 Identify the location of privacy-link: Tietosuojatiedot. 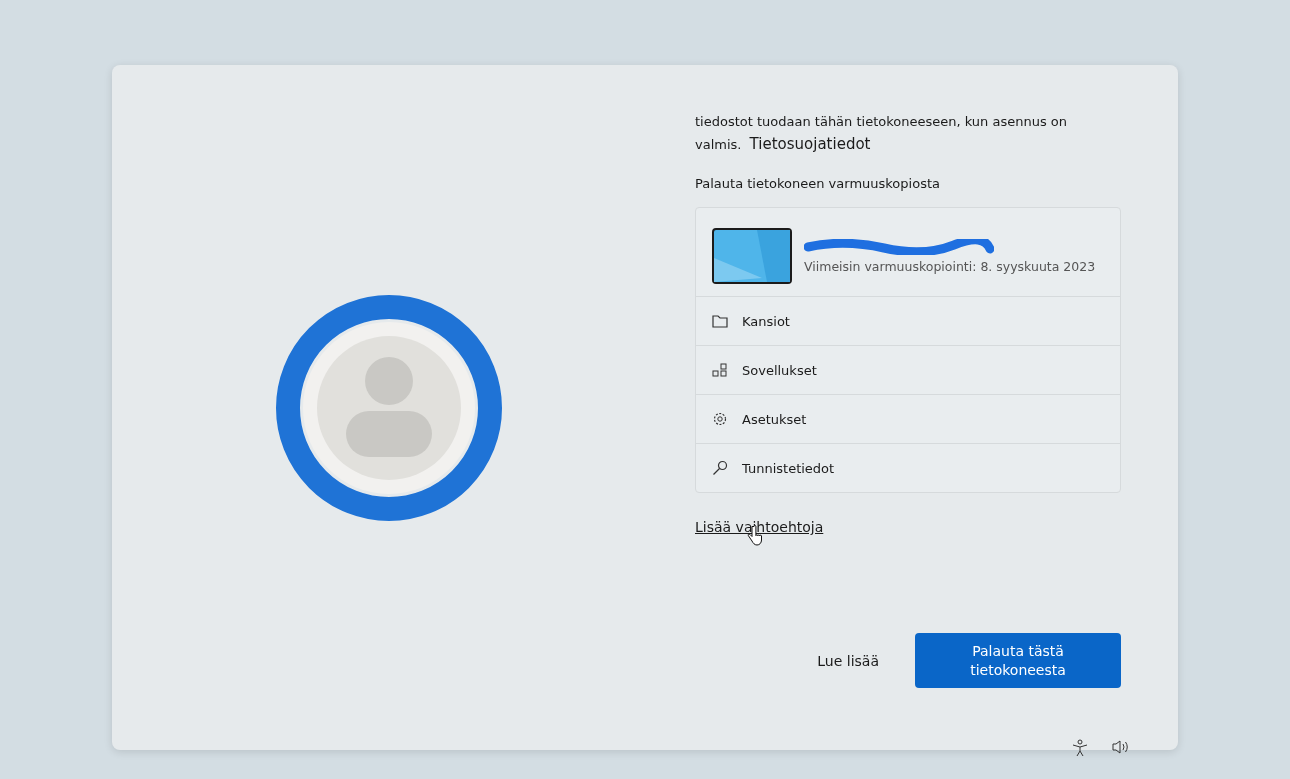
(810, 144).